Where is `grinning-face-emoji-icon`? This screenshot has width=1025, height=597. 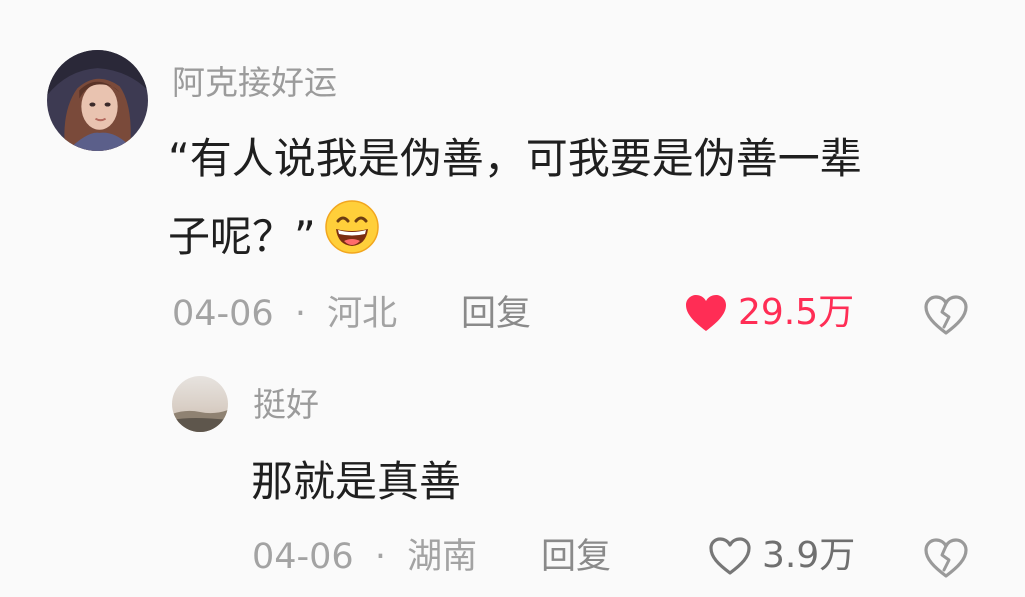
grinning-face-emoji-icon is located at coordinates (352, 239).